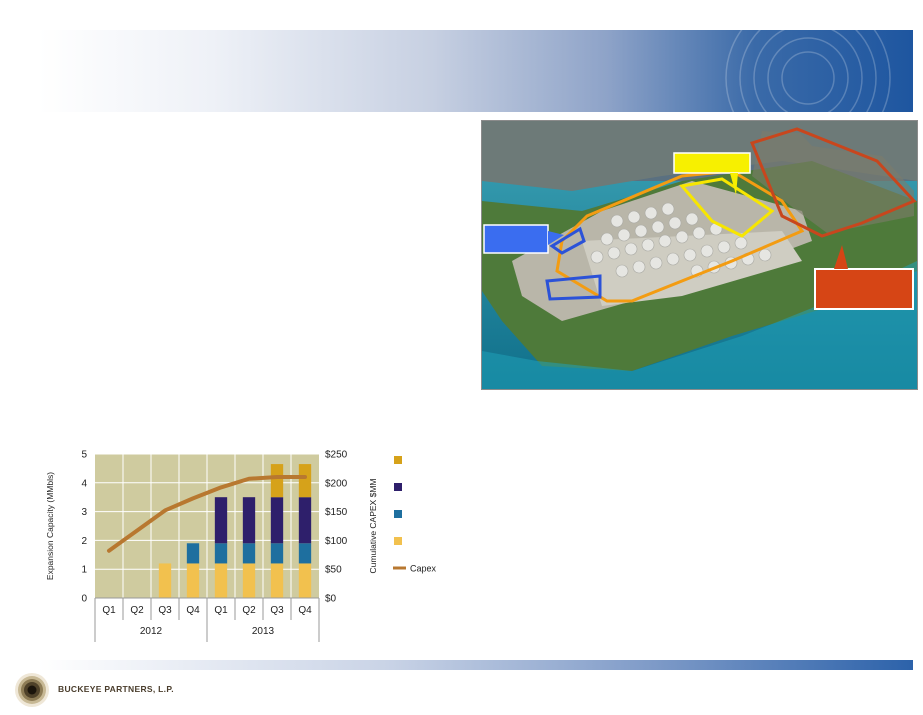  What do you see at coordinates (84, 527) in the screenshot?
I see `y-axis-left: 0 1 2 3 4 5` at bounding box center [84, 527].